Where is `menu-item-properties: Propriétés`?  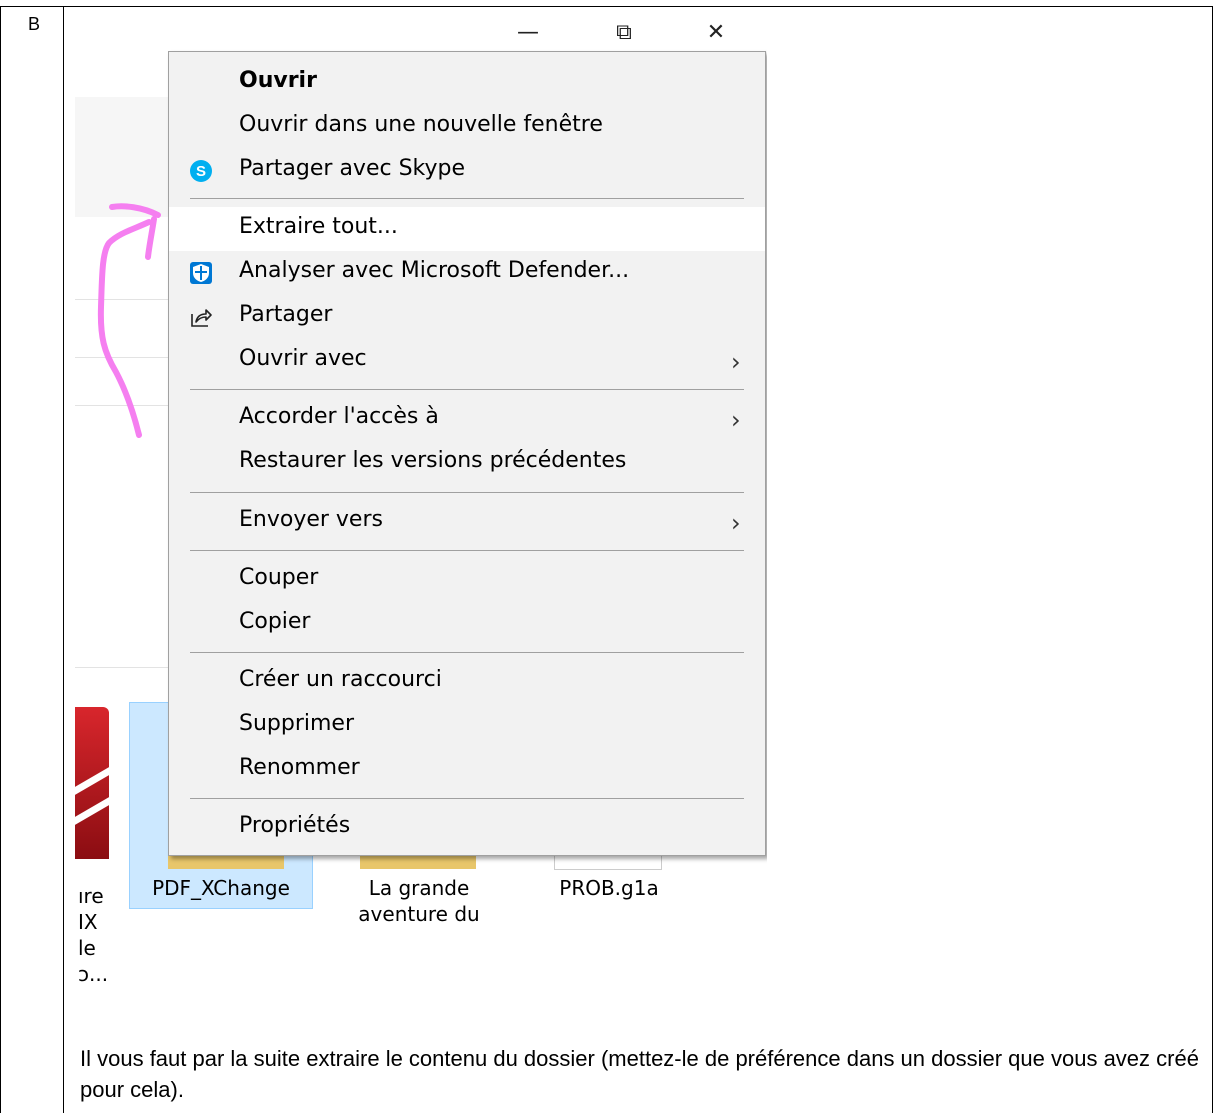
menu-item-properties: Propriétés is located at coordinates (467, 828).